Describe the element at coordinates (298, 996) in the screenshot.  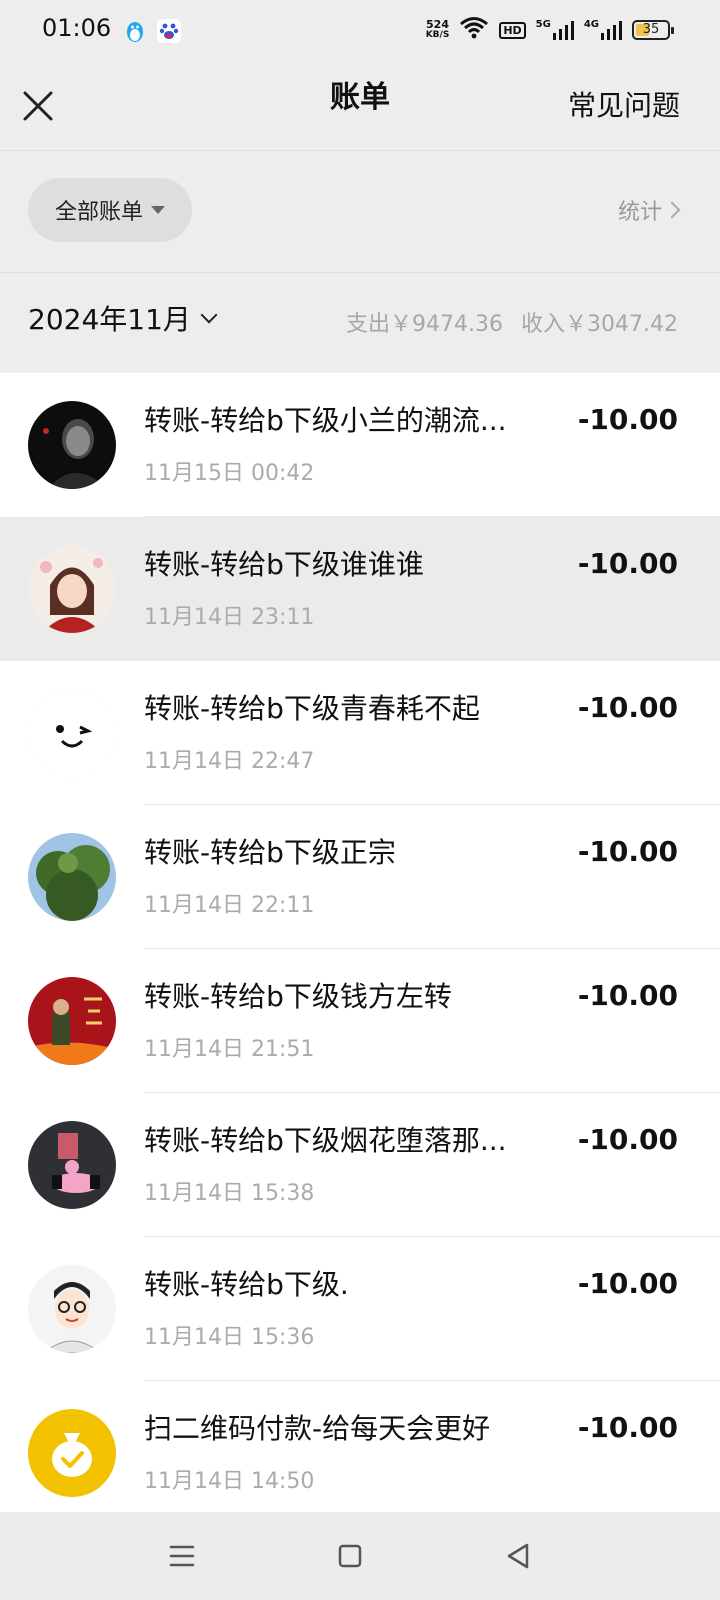
I see `bill-title: 转账-转给b下级钱方左转` at that location.